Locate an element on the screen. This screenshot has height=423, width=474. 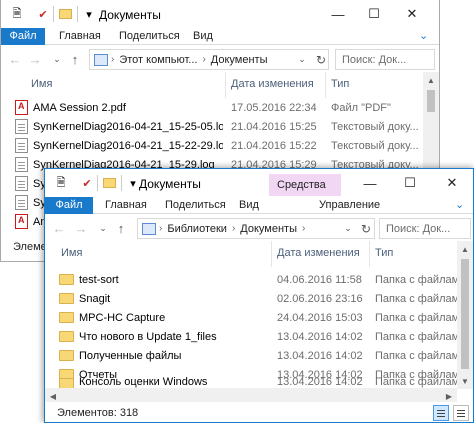
item-count: Элементов: 318 is located at coordinates (98, 413).